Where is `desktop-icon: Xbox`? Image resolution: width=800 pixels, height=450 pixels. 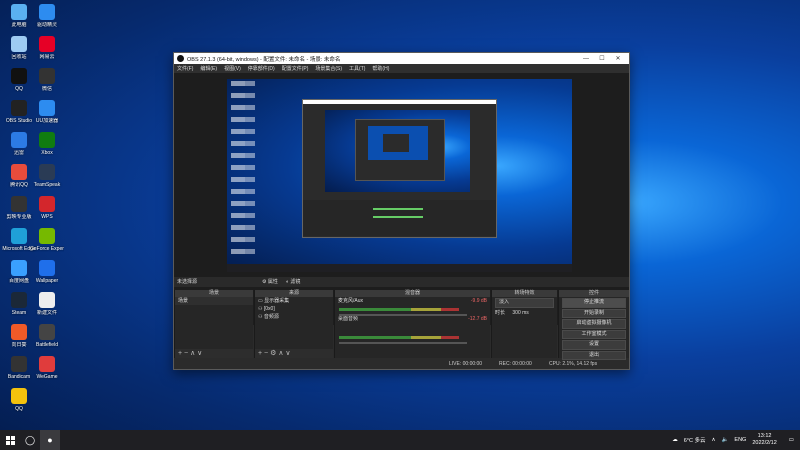 desktop-icon: Xbox is located at coordinates (47, 144).